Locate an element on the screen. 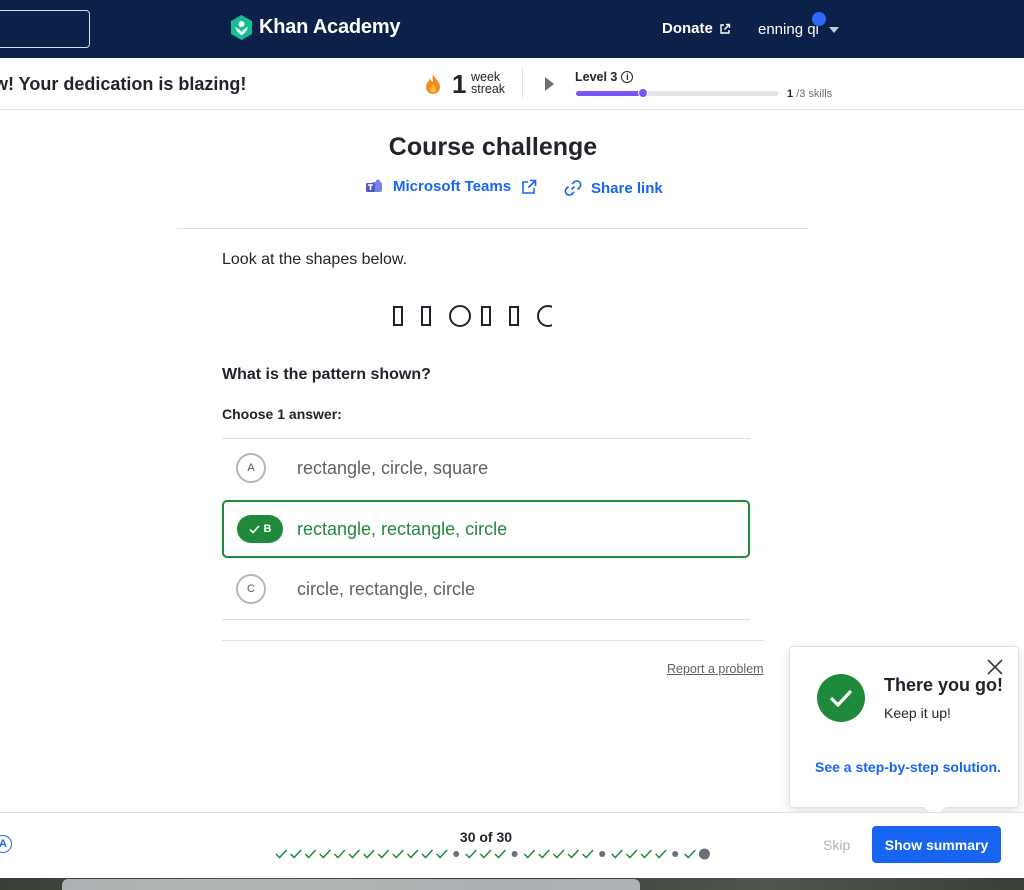  shape-sequence is located at coordinates (472, 316).